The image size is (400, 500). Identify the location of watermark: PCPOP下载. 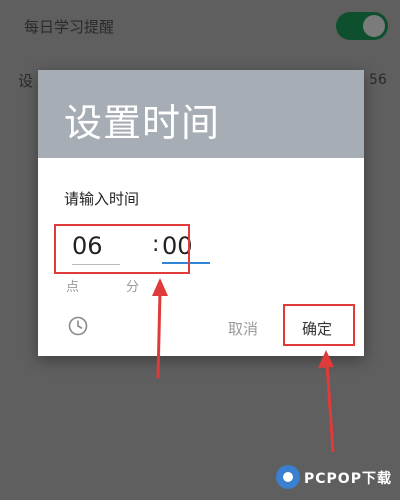
(337, 477).